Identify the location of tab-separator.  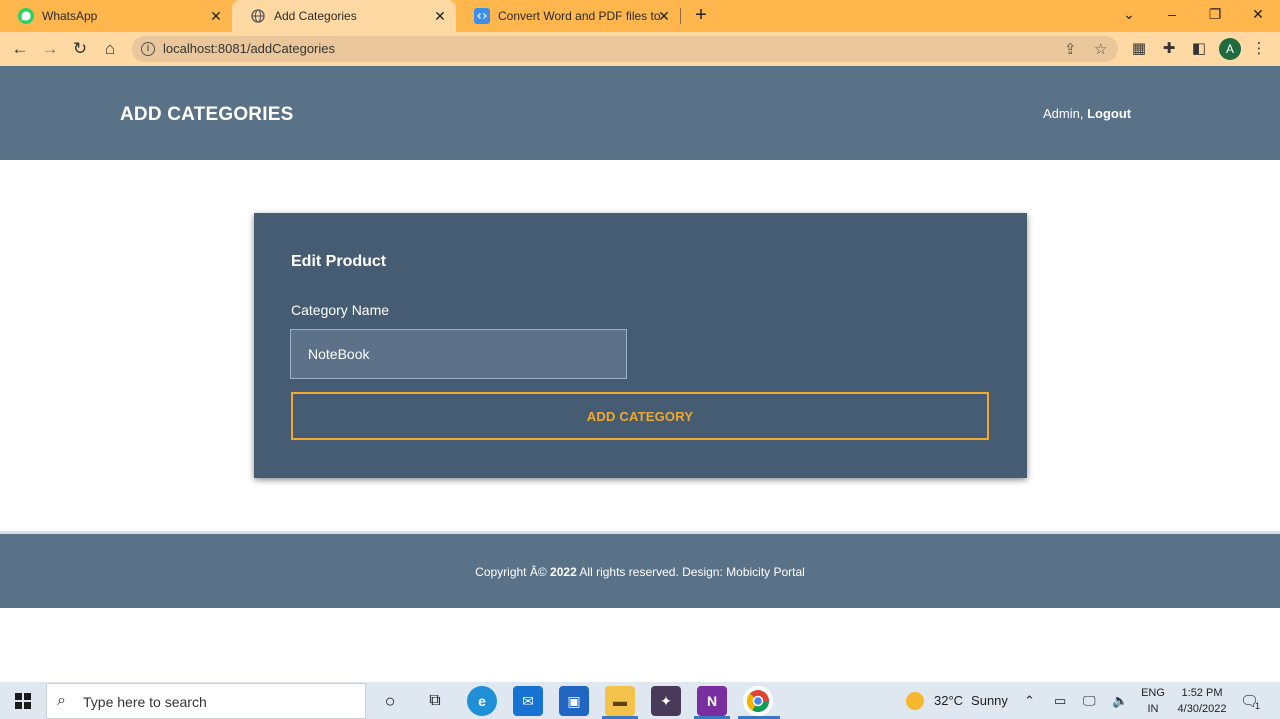
(680, 16).